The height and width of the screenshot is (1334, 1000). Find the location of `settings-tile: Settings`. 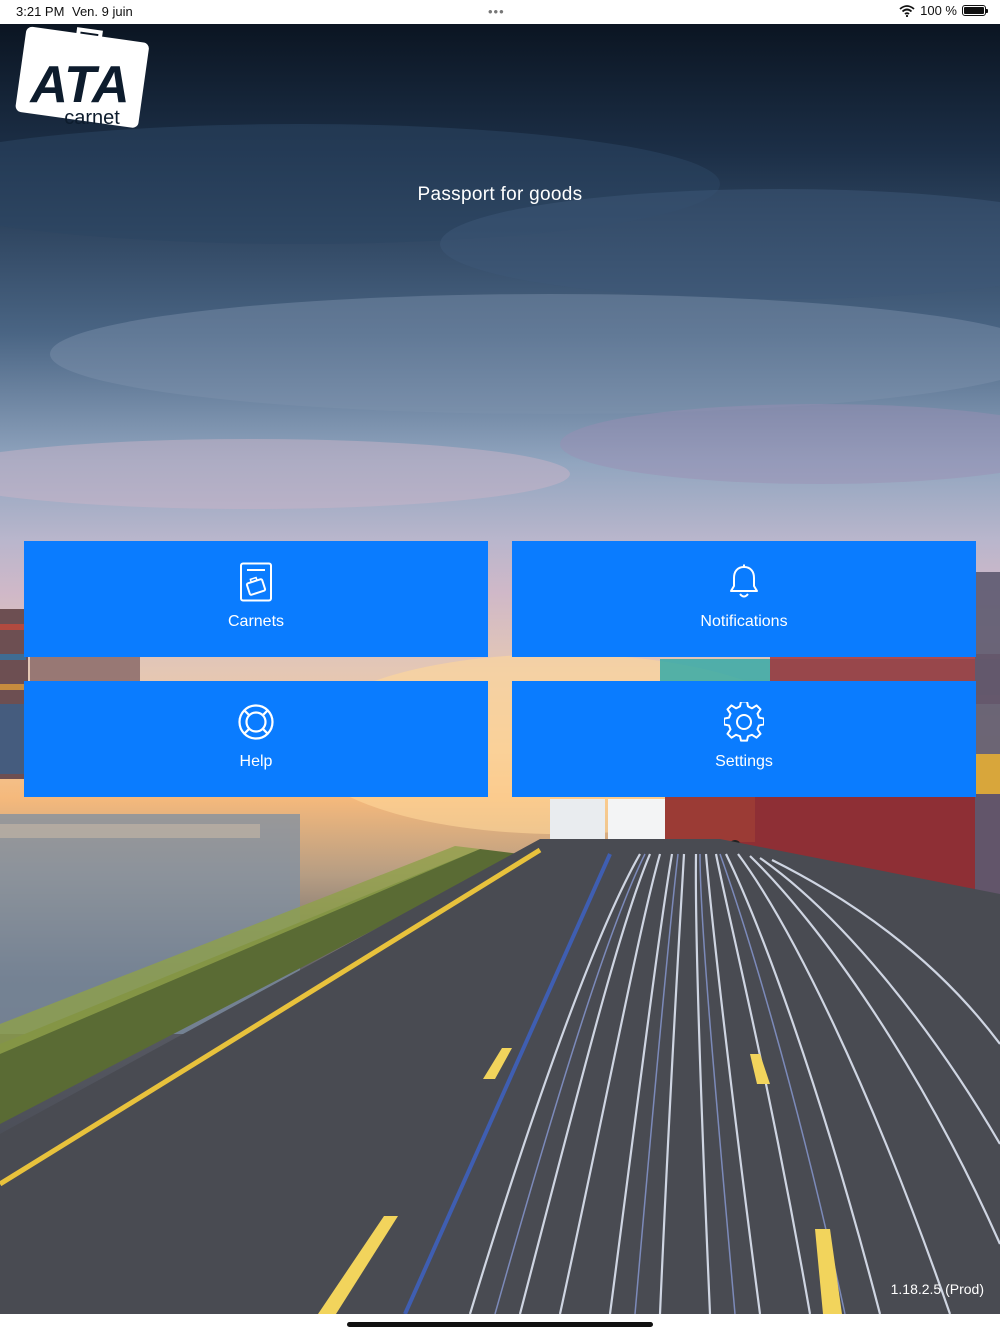

settings-tile: Settings is located at coordinates (744, 739).